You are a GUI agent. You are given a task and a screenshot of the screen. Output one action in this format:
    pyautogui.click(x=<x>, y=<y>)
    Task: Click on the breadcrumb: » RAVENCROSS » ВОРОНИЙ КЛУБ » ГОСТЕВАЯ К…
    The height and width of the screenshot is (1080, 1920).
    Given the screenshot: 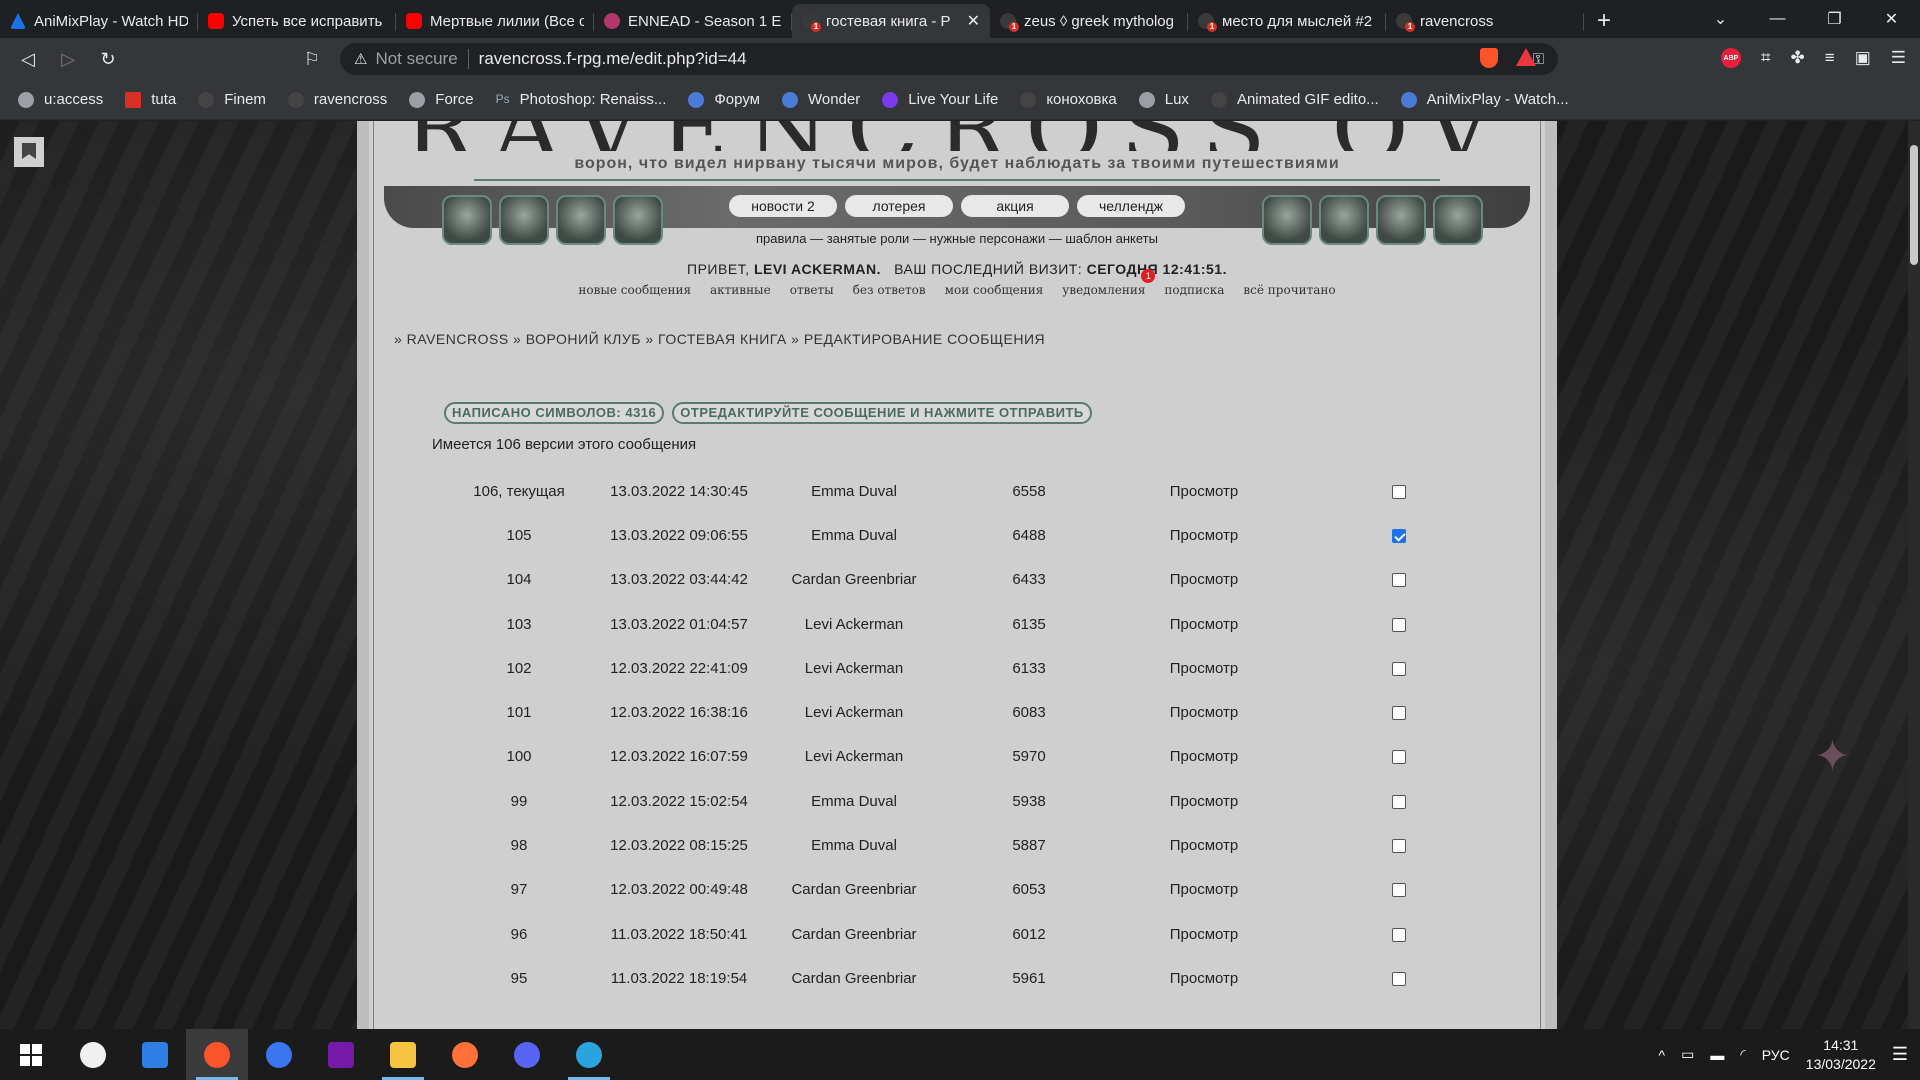 What is the action you would take?
    pyautogui.click(x=719, y=339)
    